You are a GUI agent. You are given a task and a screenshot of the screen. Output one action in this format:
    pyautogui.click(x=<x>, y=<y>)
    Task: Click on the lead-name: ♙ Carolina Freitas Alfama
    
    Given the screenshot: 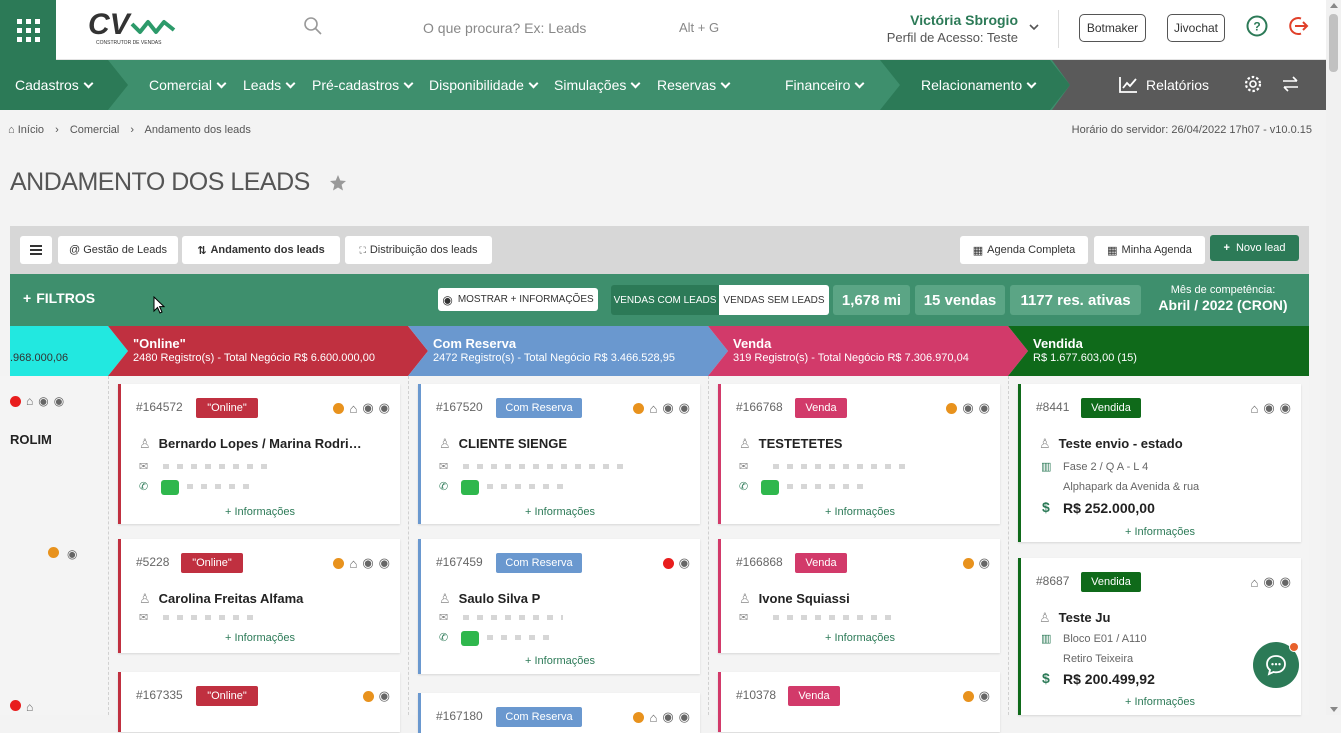 What is the action you would take?
    pyautogui.click(x=221, y=599)
    